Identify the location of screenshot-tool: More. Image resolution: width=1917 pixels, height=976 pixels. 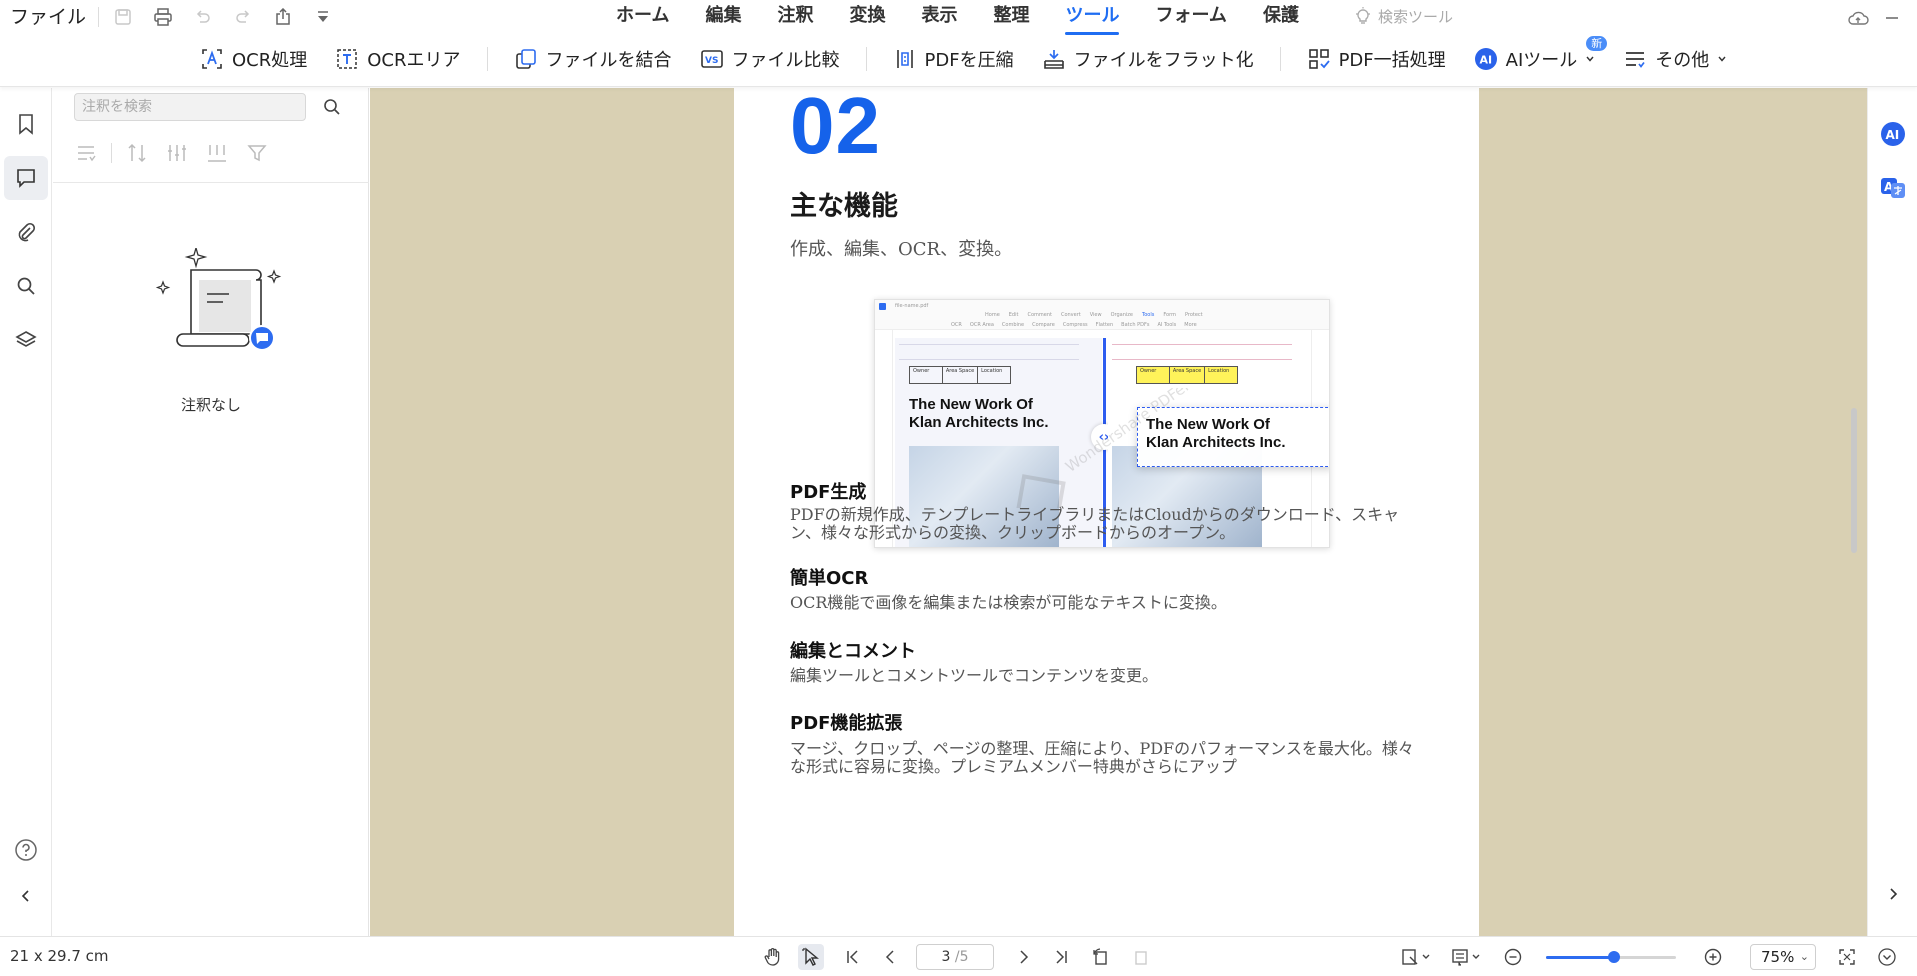
(1190, 325).